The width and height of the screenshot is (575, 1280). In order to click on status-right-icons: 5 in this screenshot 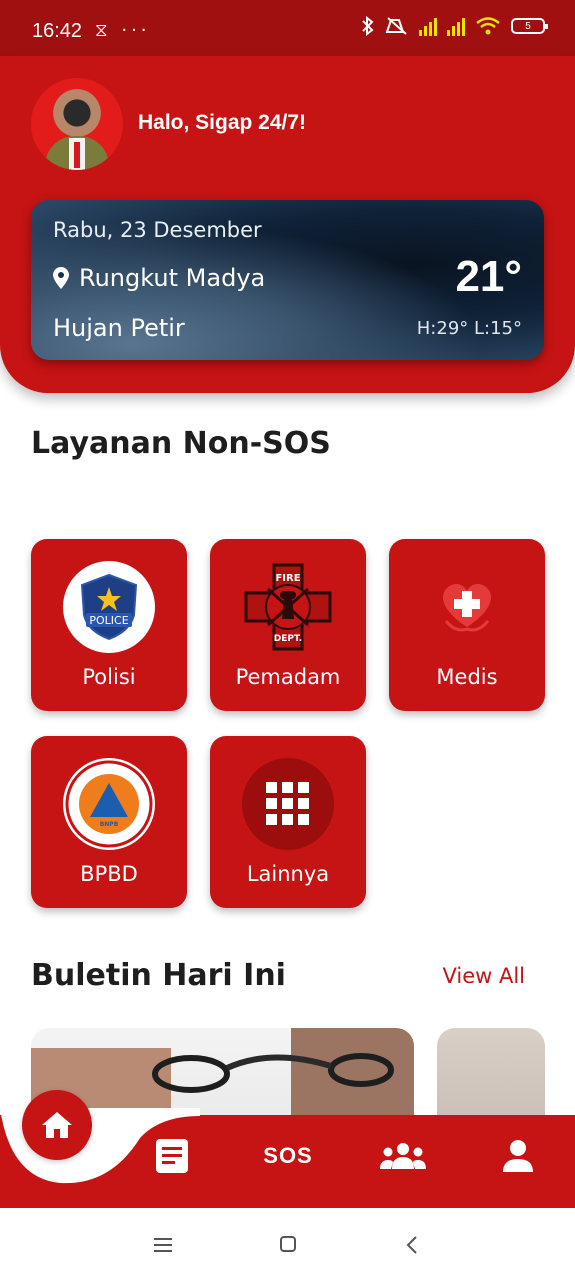, I will do `click(454, 26)`.